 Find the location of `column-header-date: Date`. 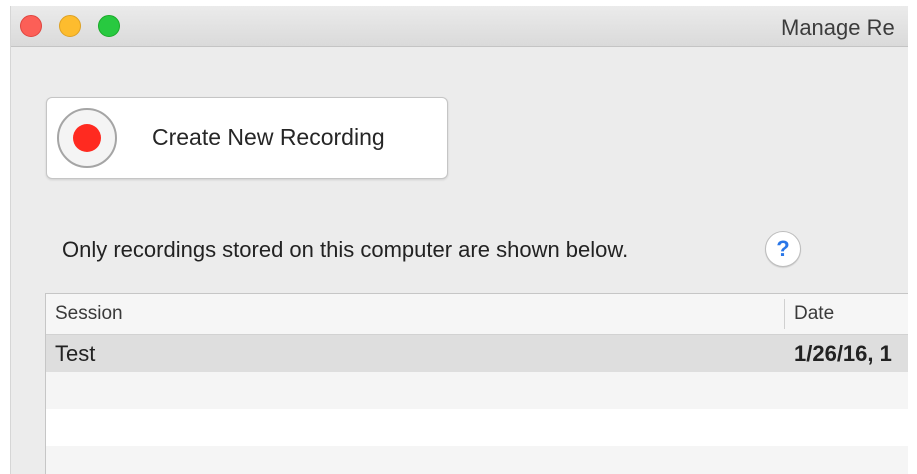

column-header-date: Date is located at coordinates (814, 314).